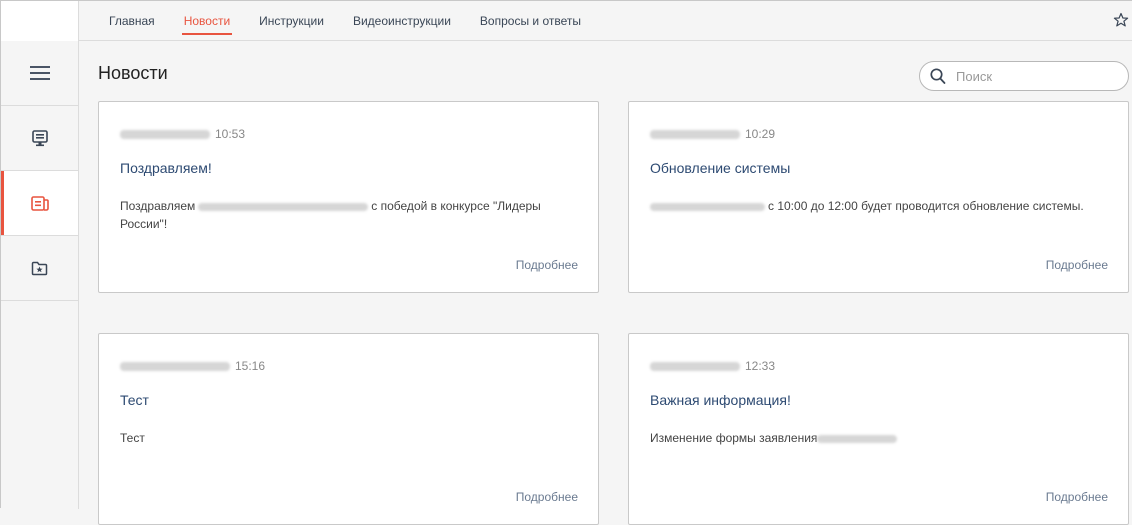  Describe the element at coordinates (207, 21) in the screenshot. I see `tab-news: Новости` at that location.